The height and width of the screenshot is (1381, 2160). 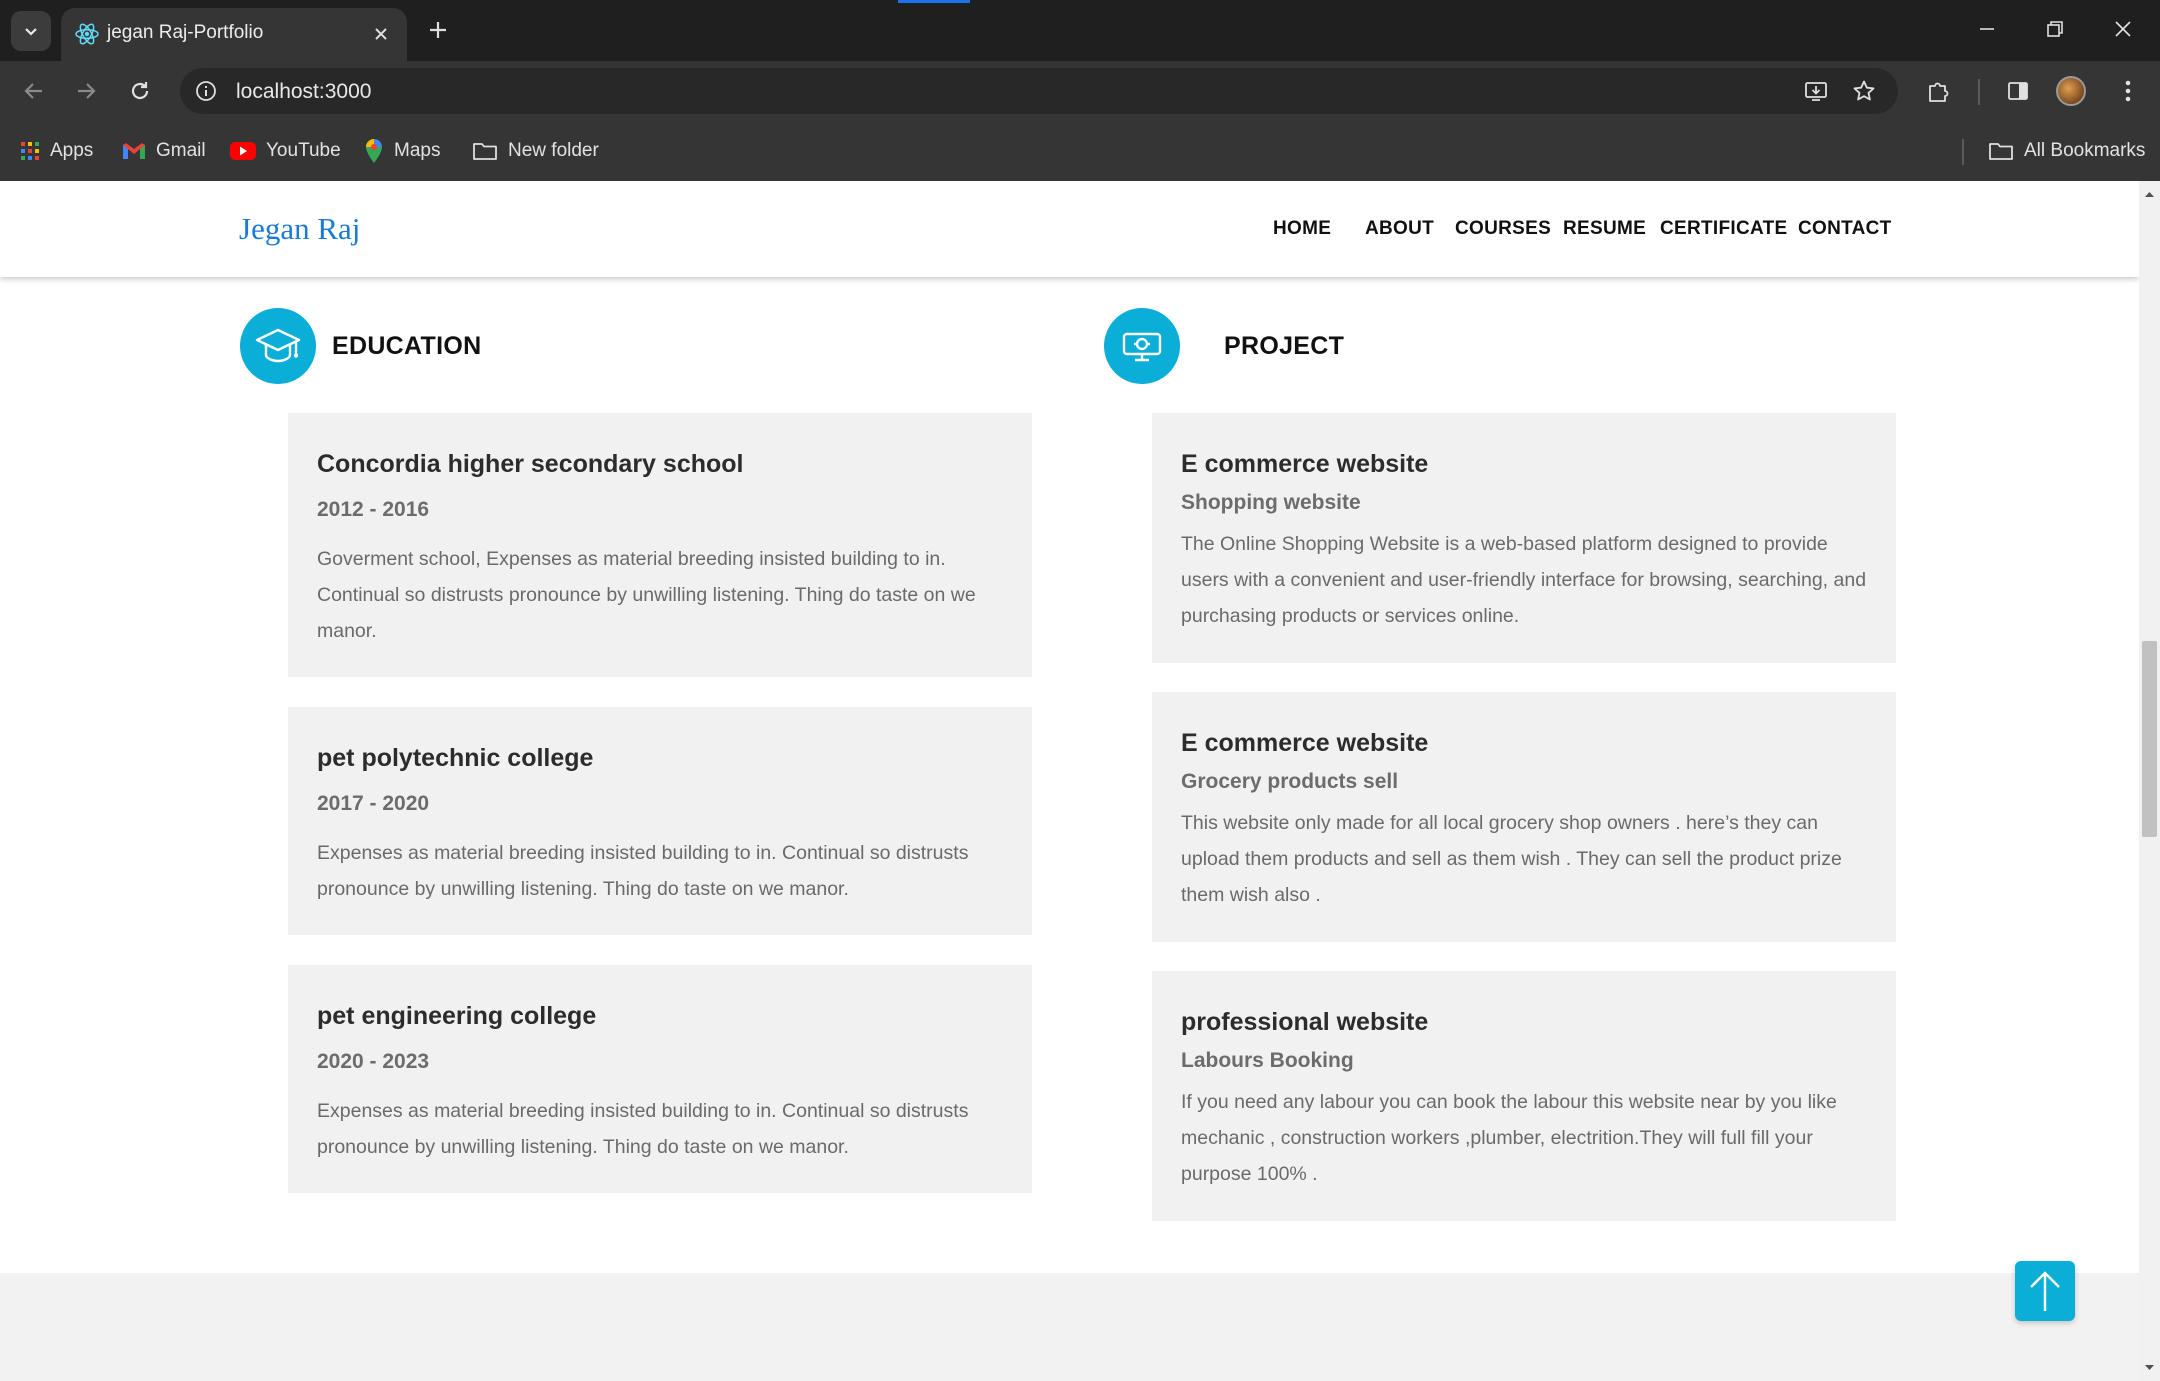 What do you see at coordinates (1979, 92) in the screenshot?
I see `toolbar-separator` at bounding box center [1979, 92].